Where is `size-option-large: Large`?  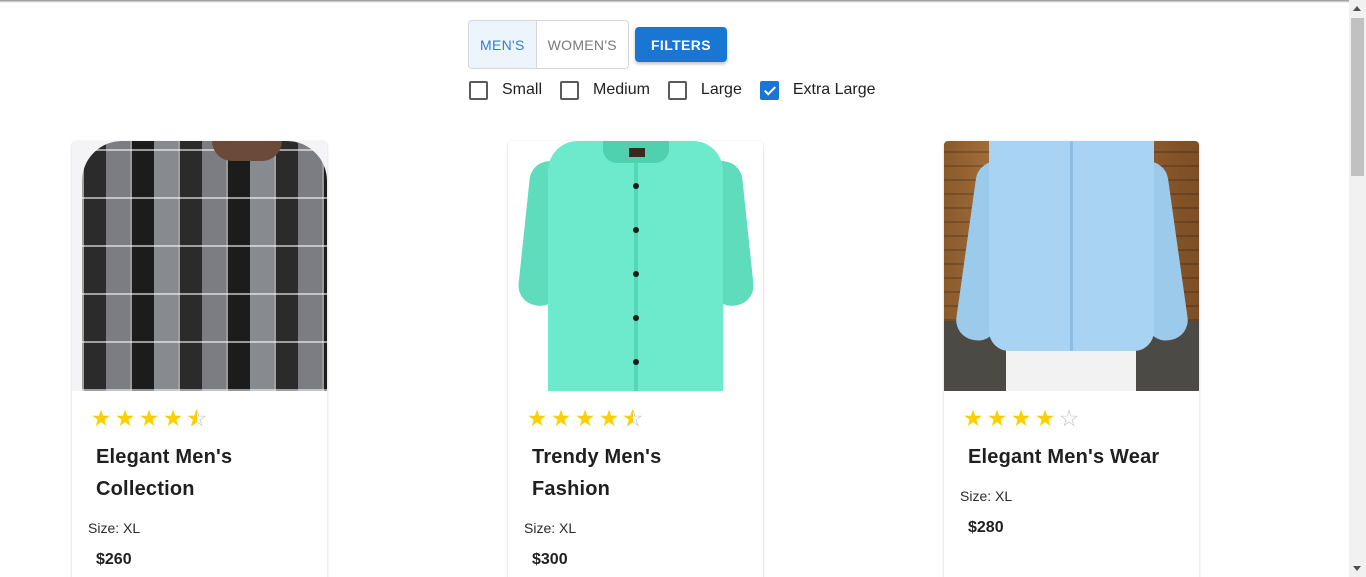 size-option-large: Large is located at coordinates (704, 90).